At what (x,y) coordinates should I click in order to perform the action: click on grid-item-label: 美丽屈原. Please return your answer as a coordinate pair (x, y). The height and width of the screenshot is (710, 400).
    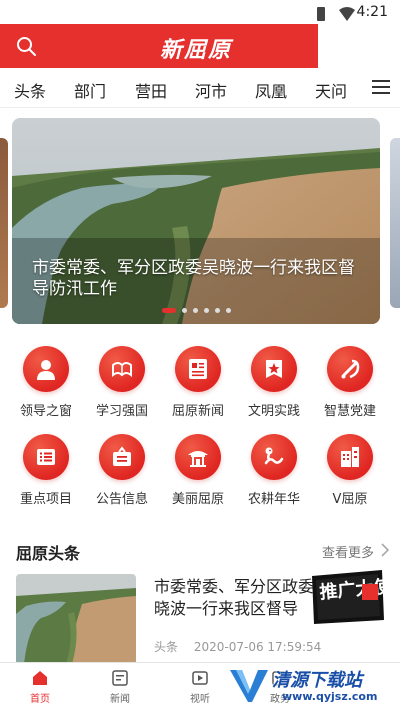
    Looking at the image, I should click on (197, 499).